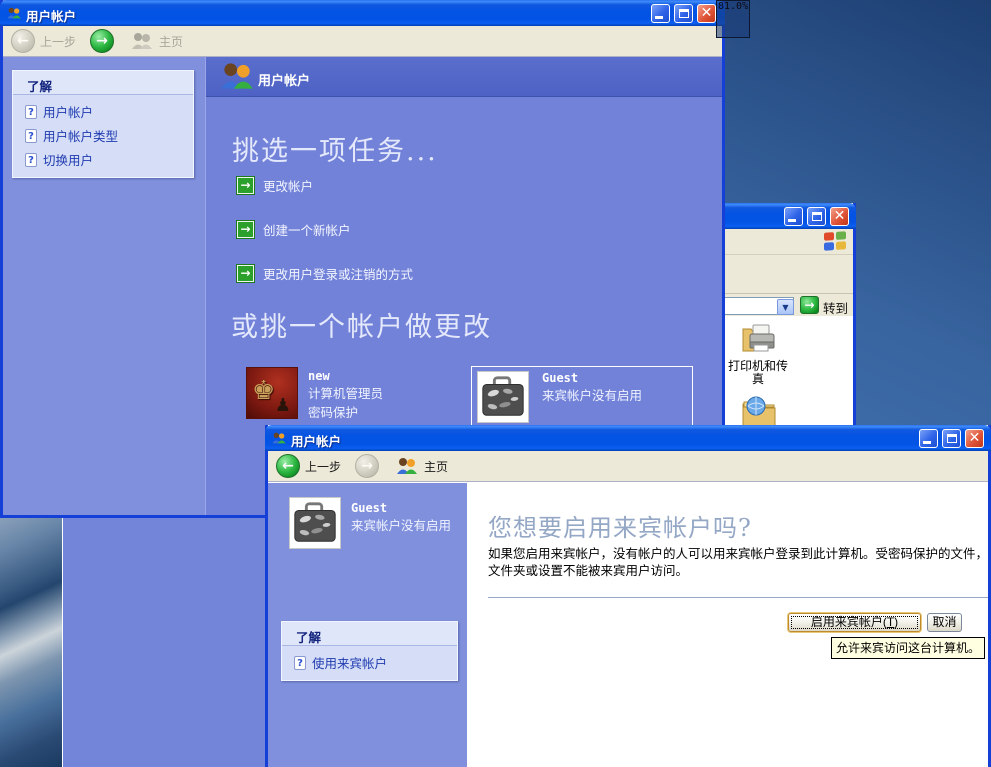 This screenshot has width=991, height=767. Describe the element at coordinates (809, 305) in the screenshot. I see `go-button: →` at that location.